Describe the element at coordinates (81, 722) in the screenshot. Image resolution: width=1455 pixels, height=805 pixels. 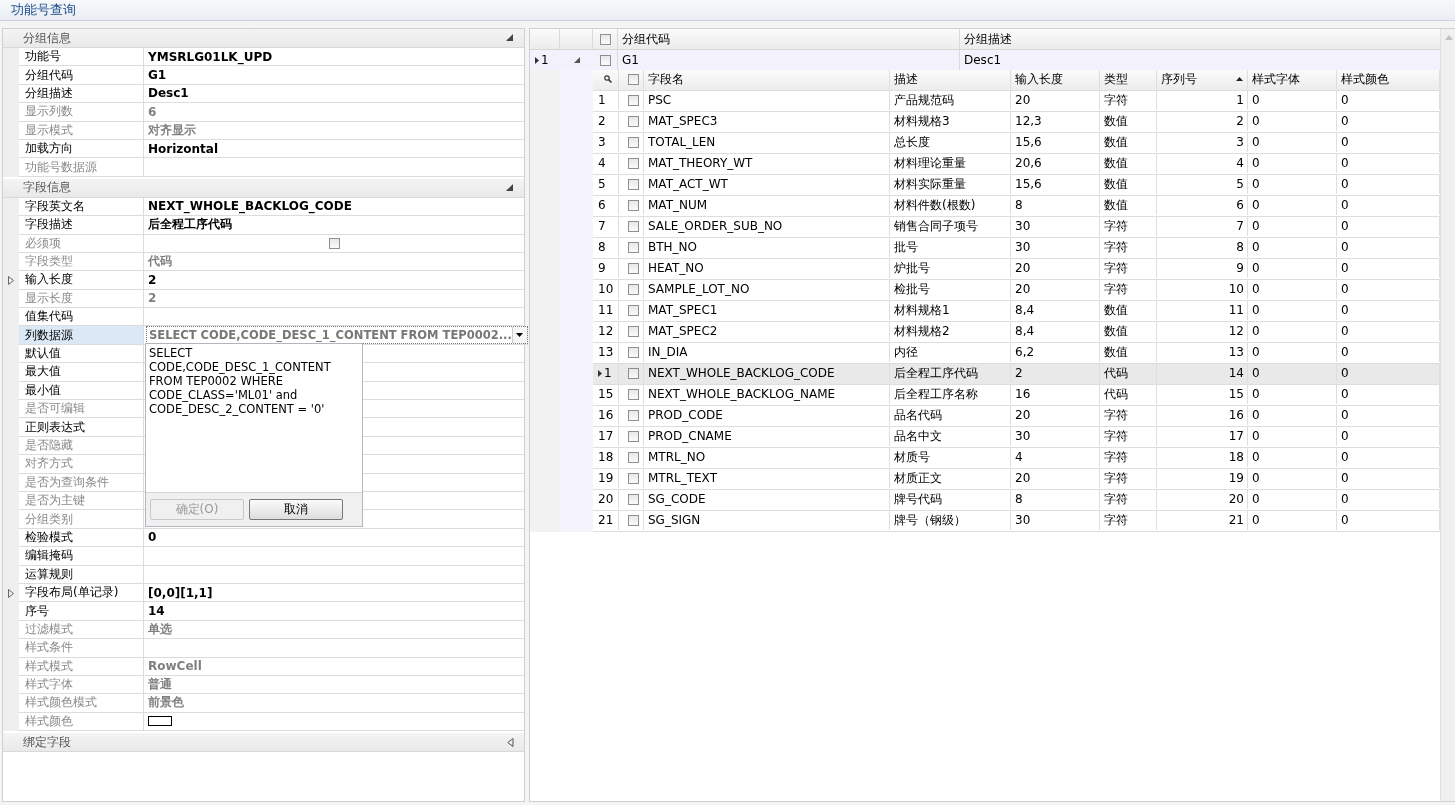
I see `property-label: 样式颜色` at that location.